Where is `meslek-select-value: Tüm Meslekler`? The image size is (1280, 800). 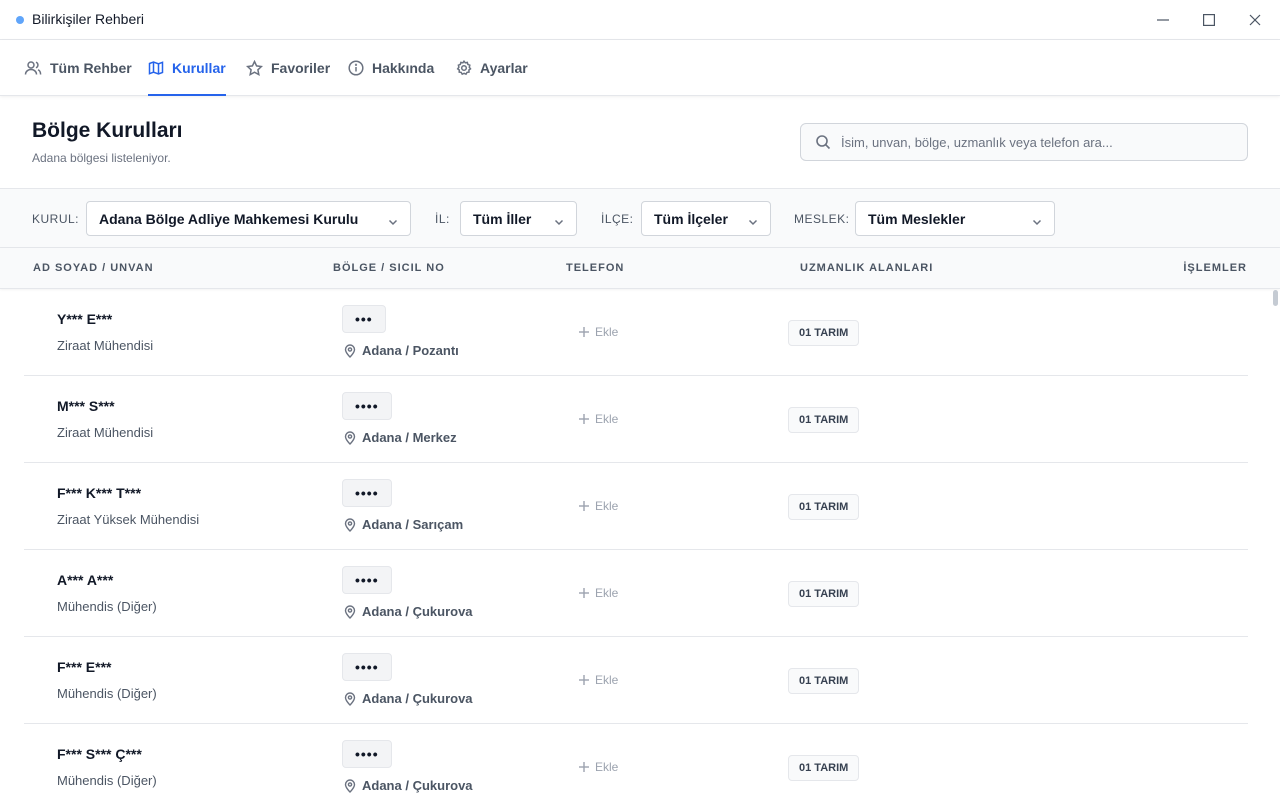
meslek-select-value: Tüm Meslekler is located at coordinates (917, 218).